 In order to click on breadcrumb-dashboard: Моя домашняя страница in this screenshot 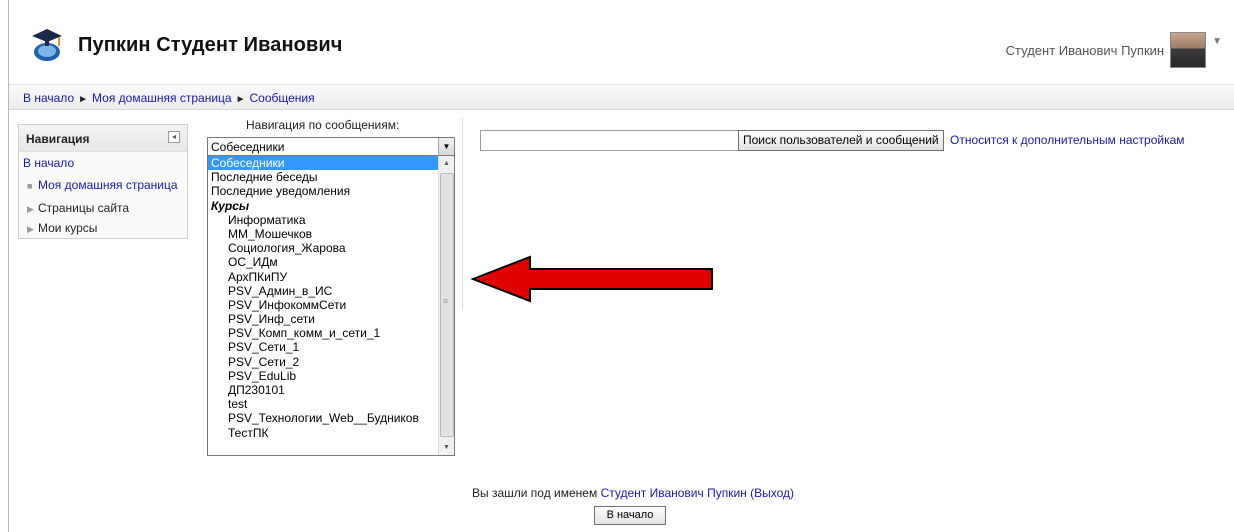, I will do `click(162, 98)`.